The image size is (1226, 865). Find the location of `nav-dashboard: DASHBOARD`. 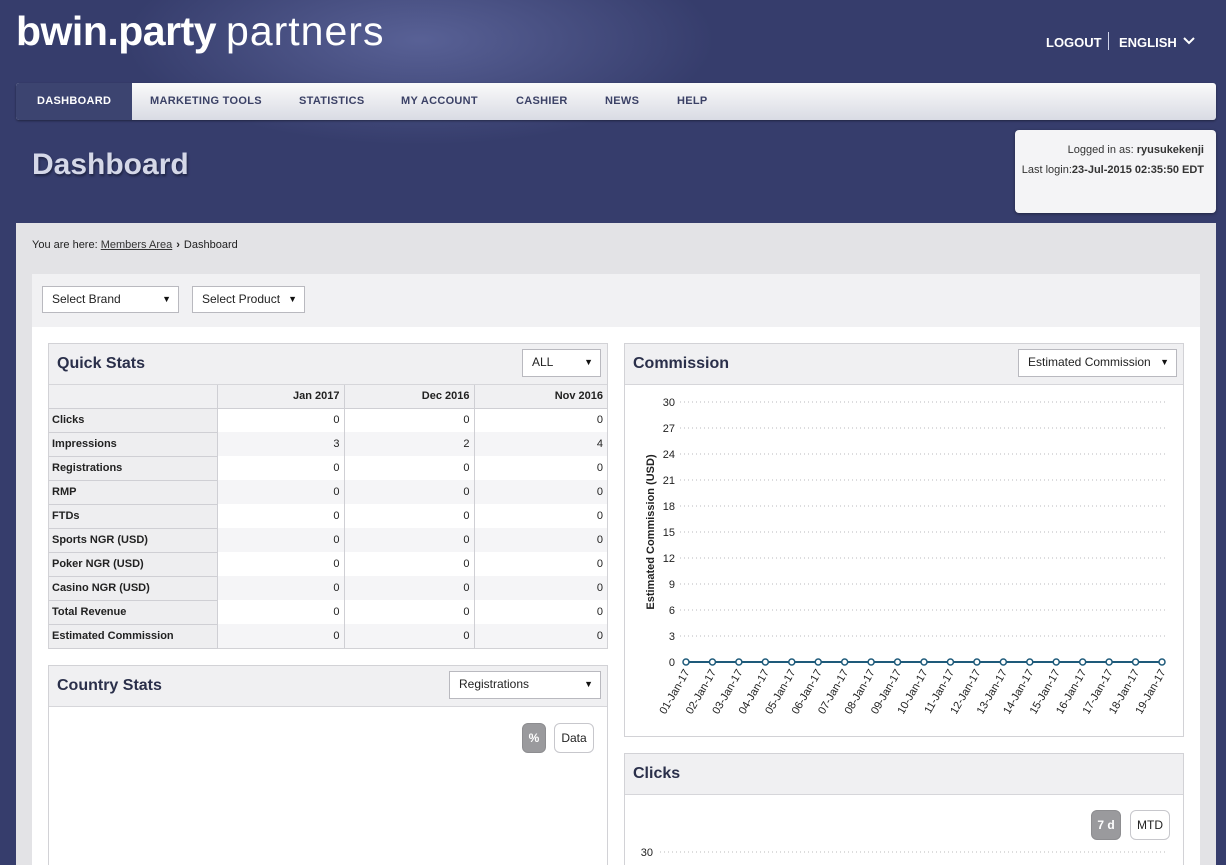

nav-dashboard: DASHBOARD is located at coordinates (74, 101).